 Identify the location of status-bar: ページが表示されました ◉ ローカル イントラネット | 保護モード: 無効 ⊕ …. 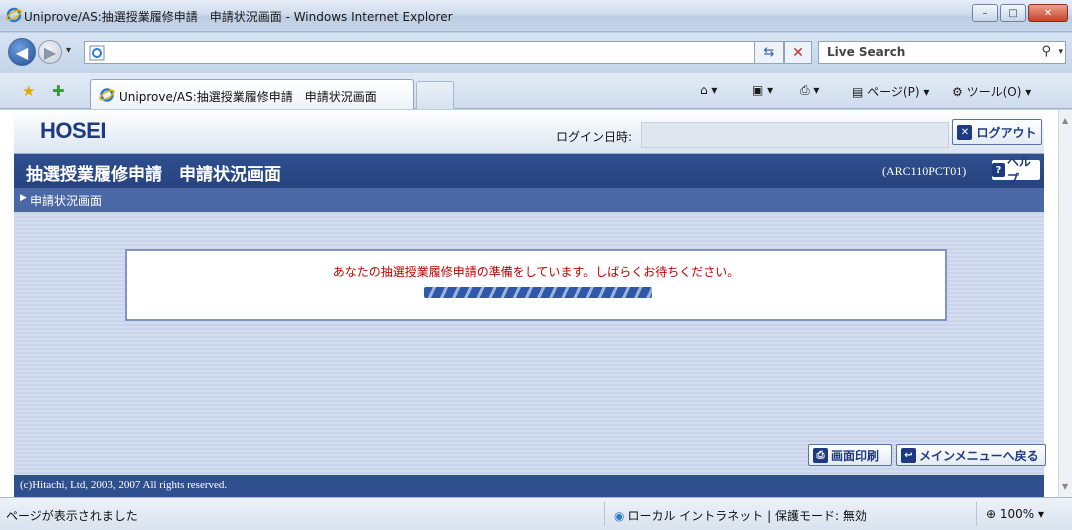
(536, 513).